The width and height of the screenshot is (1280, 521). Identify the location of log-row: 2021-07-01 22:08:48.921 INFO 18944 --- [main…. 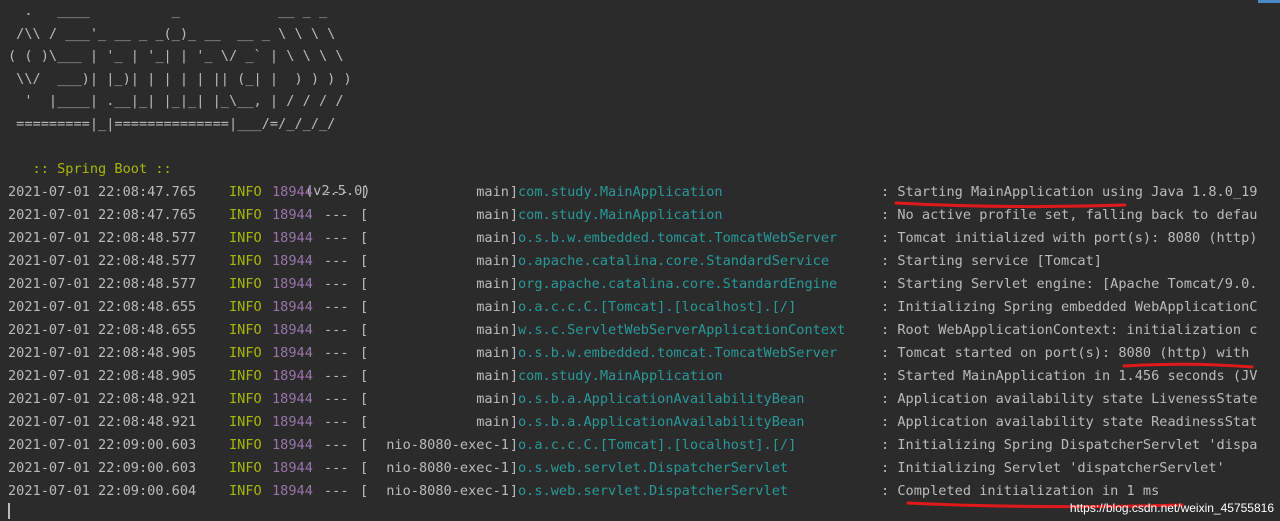
(644, 422).